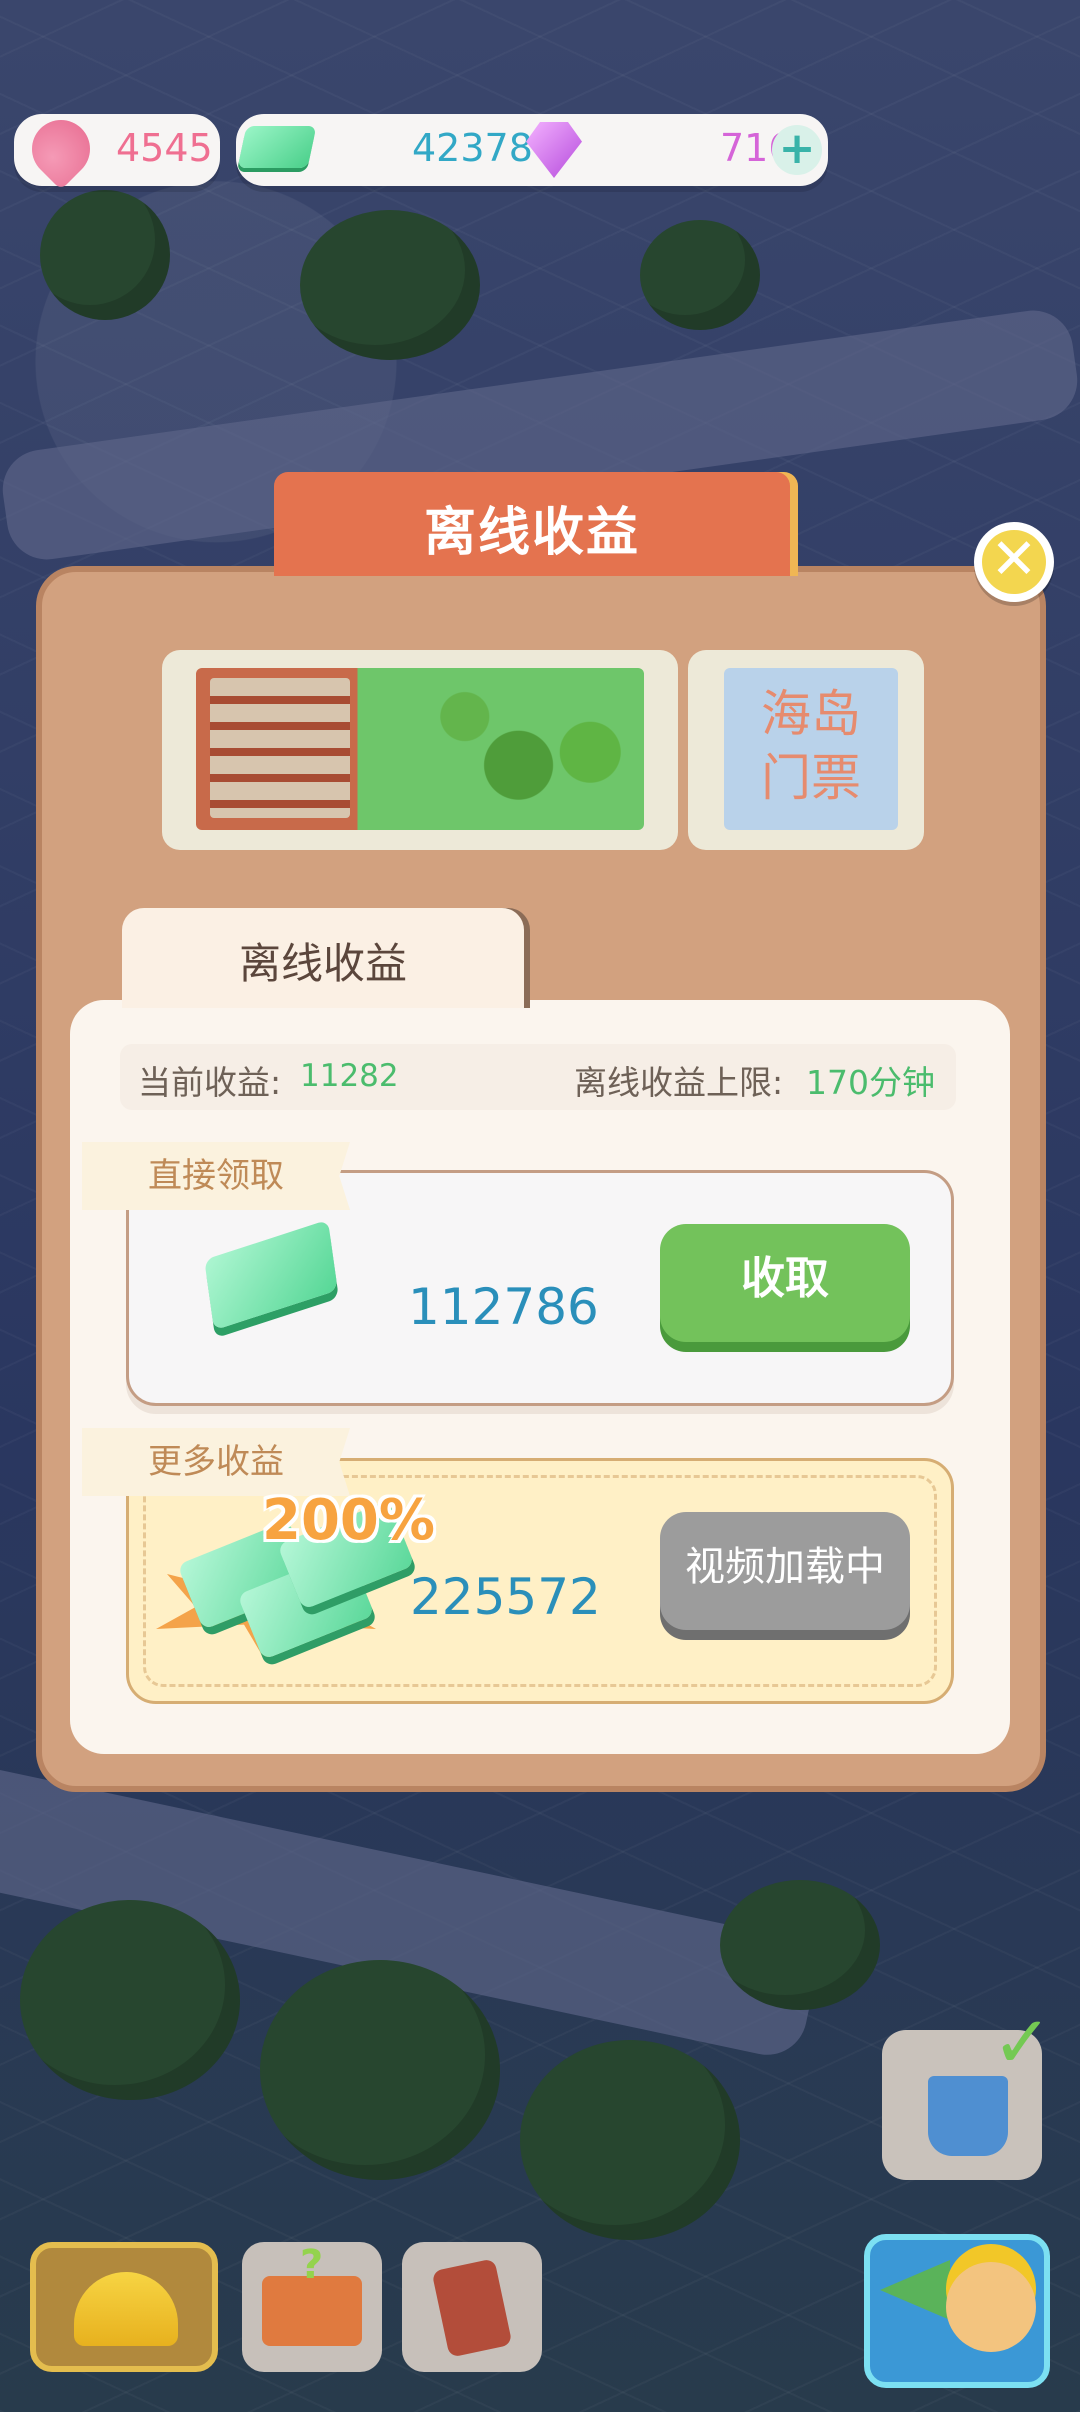 This screenshot has height=2412, width=1080. Describe the element at coordinates (277, 147) in the screenshot. I see `cash-icon` at that location.